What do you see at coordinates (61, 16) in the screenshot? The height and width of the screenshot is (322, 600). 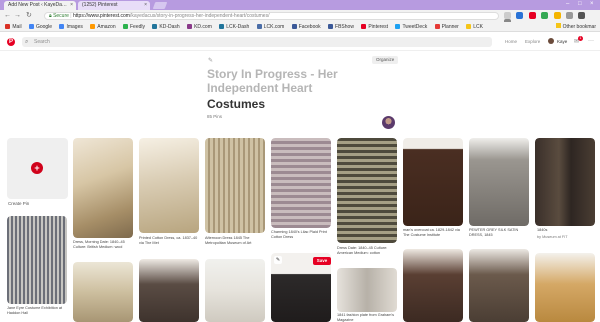 I see `secure-label: Secure` at bounding box center [61, 16].